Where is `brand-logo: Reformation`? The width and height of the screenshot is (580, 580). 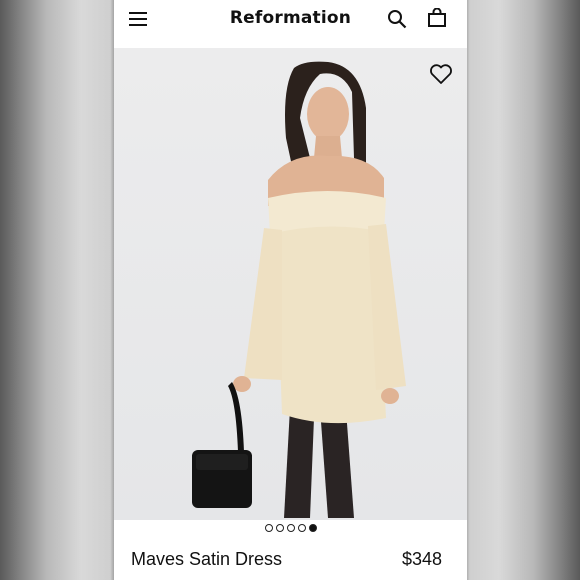 brand-logo: Reformation is located at coordinates (290, 18).